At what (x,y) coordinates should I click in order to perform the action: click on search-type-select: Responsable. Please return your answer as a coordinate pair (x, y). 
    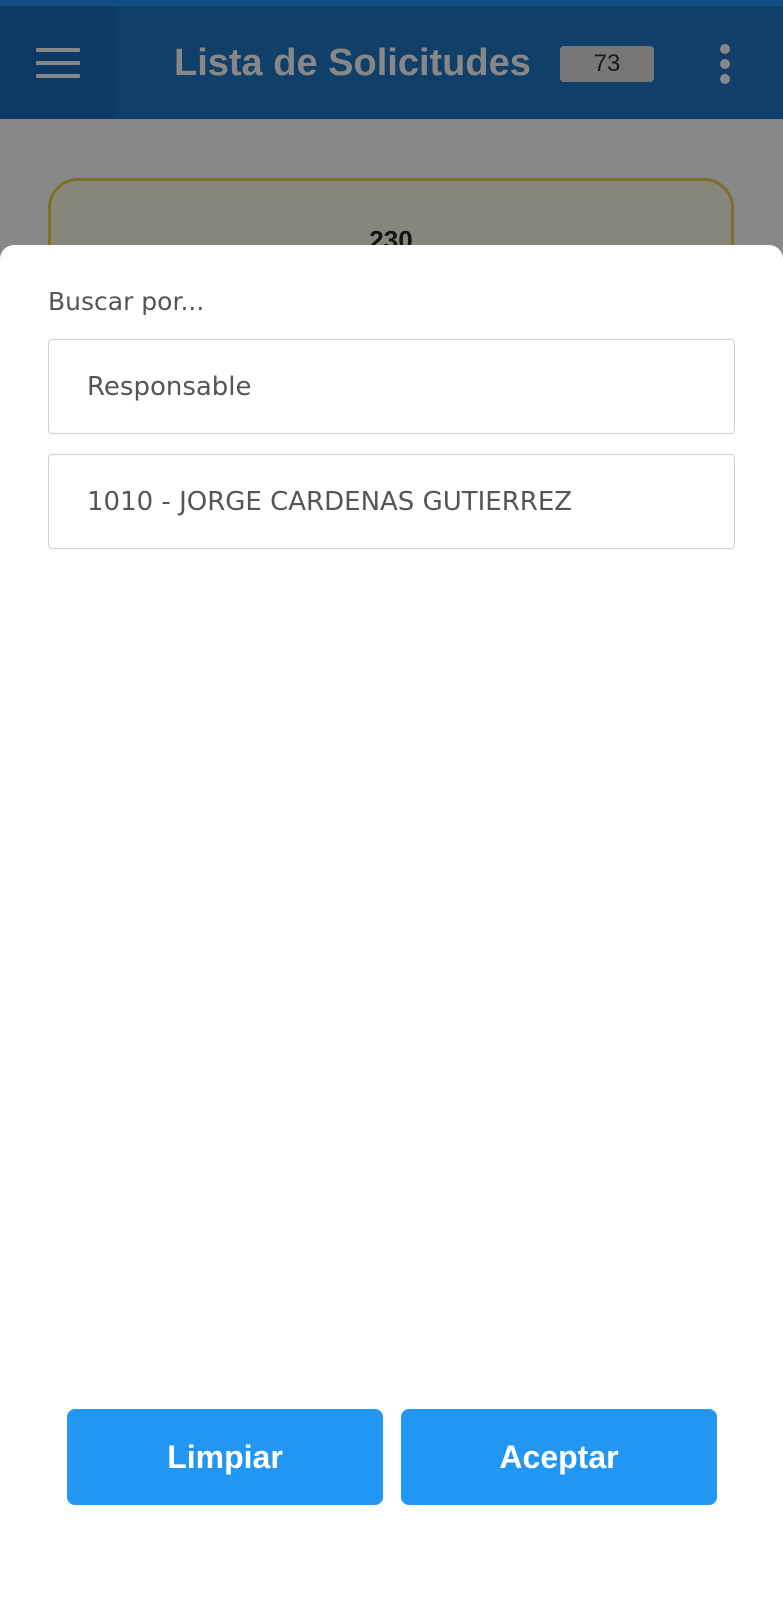
    Looking at the image, I should click on (391, 386).